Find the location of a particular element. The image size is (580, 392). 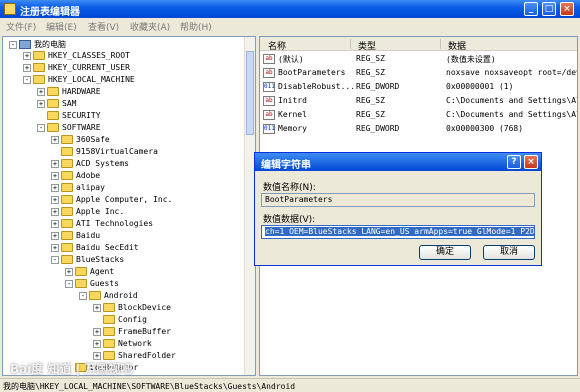

scroll-thumb is located at coordinates (250, 93).